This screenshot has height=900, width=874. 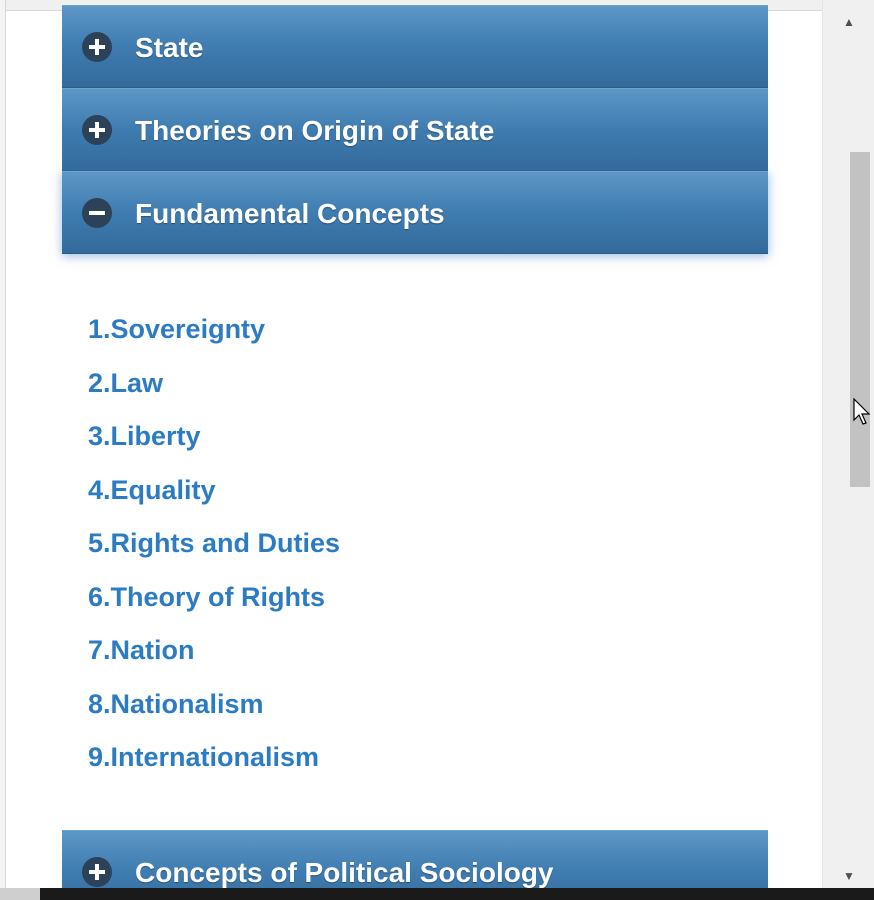 I want to click on topic-link-rights-and-duties: 5.Rights and Duties, so click(x=214, y=543).